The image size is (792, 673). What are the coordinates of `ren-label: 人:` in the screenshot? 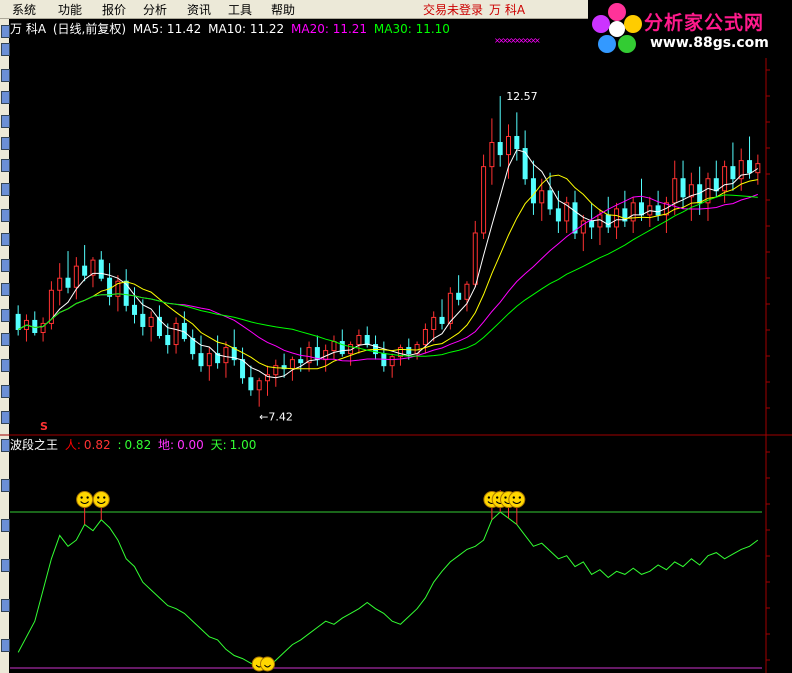 It's located at (72, 445).